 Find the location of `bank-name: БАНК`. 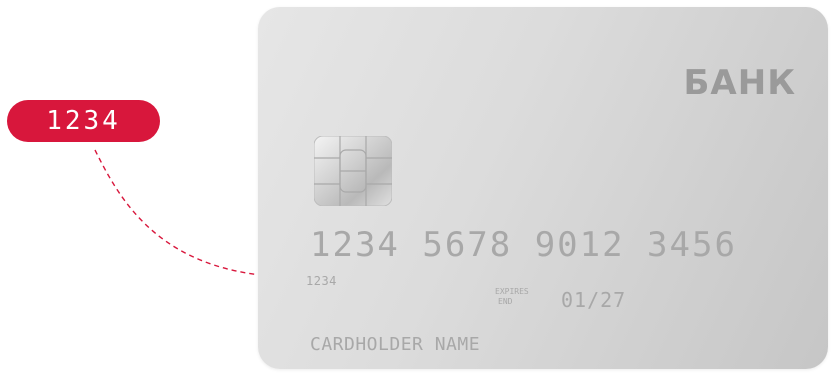

bank-name: БАНК is located at coordinates (739, 83).